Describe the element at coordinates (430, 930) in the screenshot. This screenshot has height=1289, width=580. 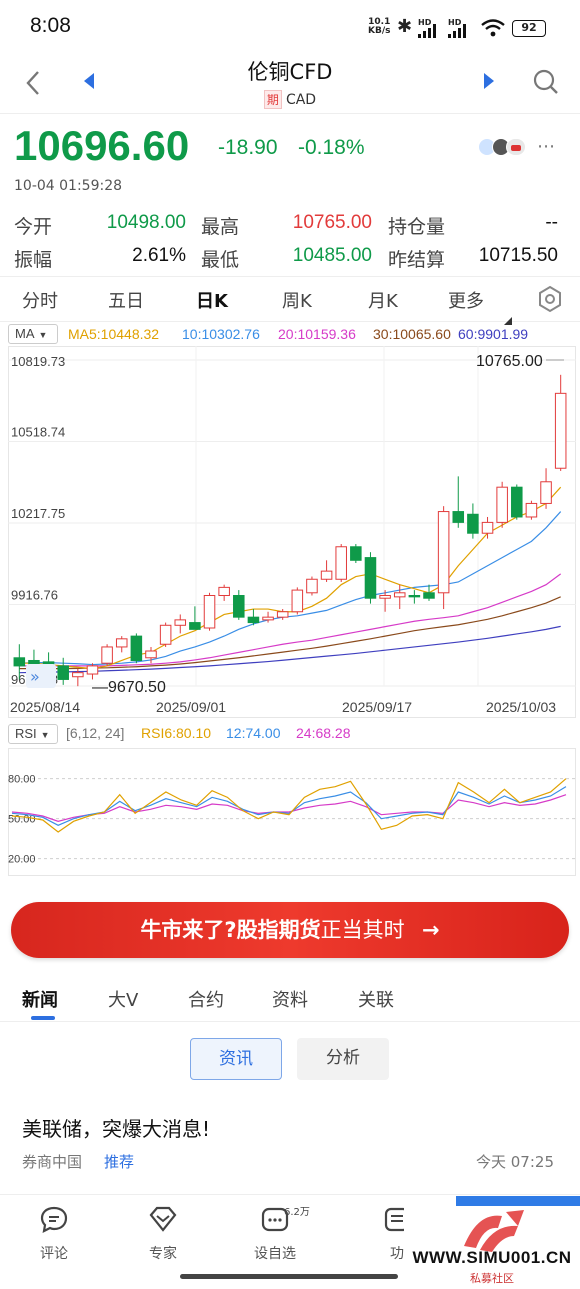
I see `arrow-right-icon: →` at that location.